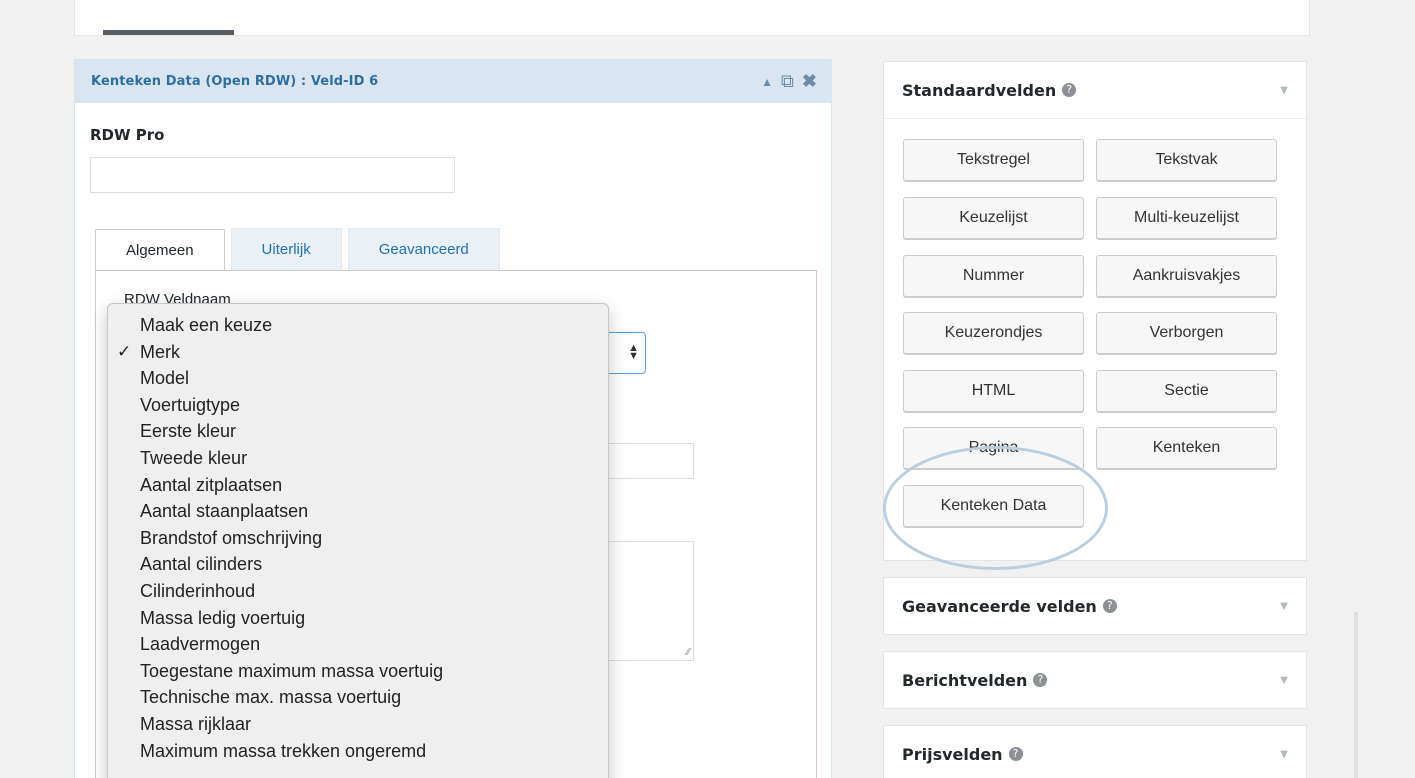 The image size is (1415, 778). I want to click on active-tab-indicator, so click(168, 32).